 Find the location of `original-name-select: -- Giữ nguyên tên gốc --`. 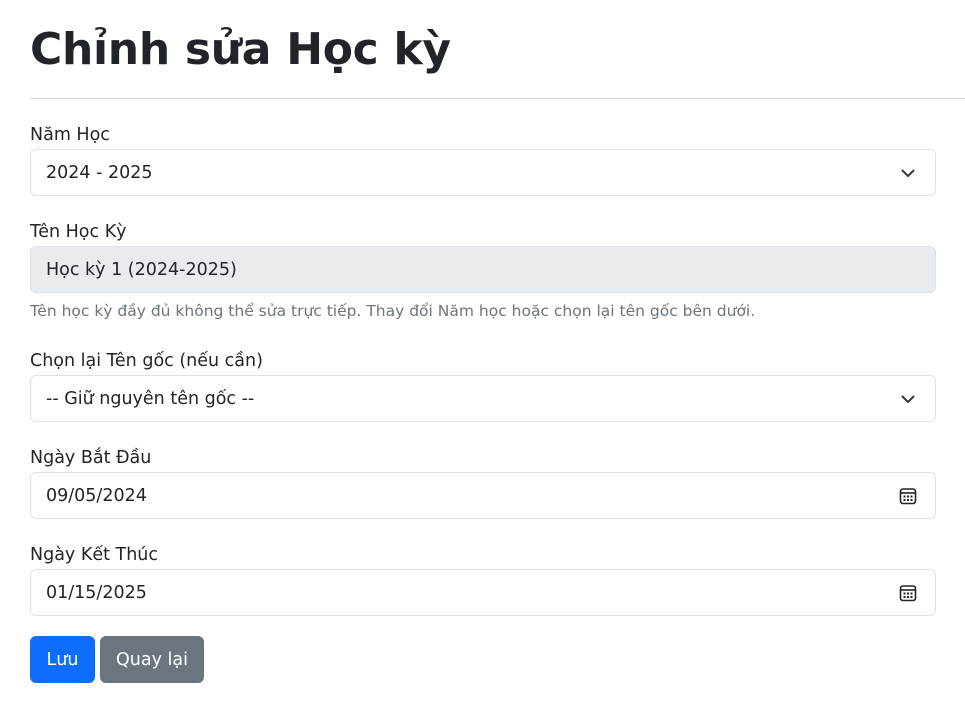

original-name-select: -- Giữ nguyên tên gốc -- is located at coordinates (483, 398).